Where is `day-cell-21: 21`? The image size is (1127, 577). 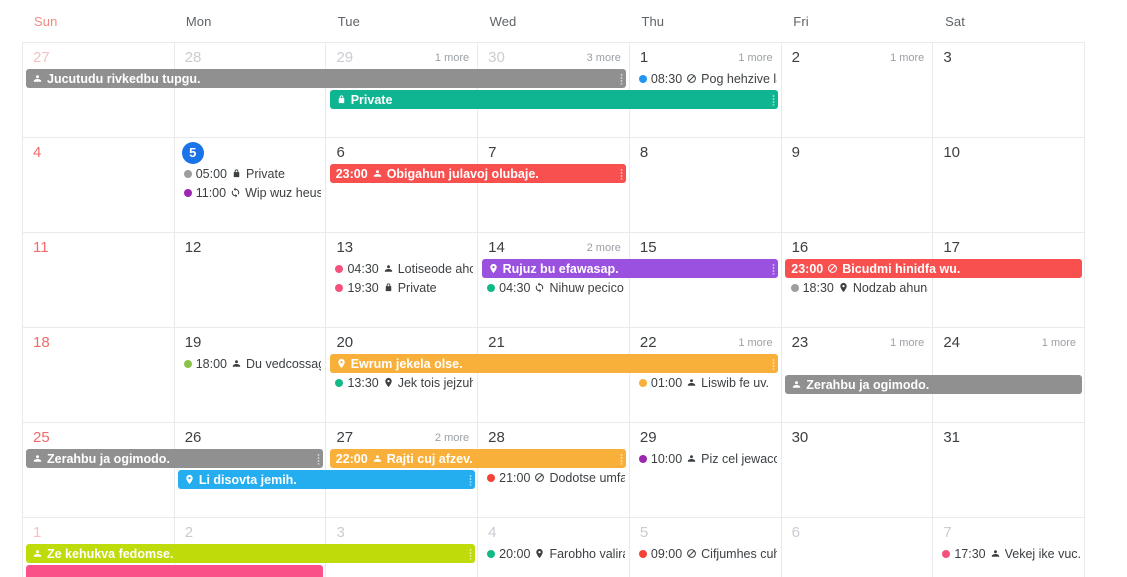 day-cell-21: 21 is located at coordinates (554, 375).